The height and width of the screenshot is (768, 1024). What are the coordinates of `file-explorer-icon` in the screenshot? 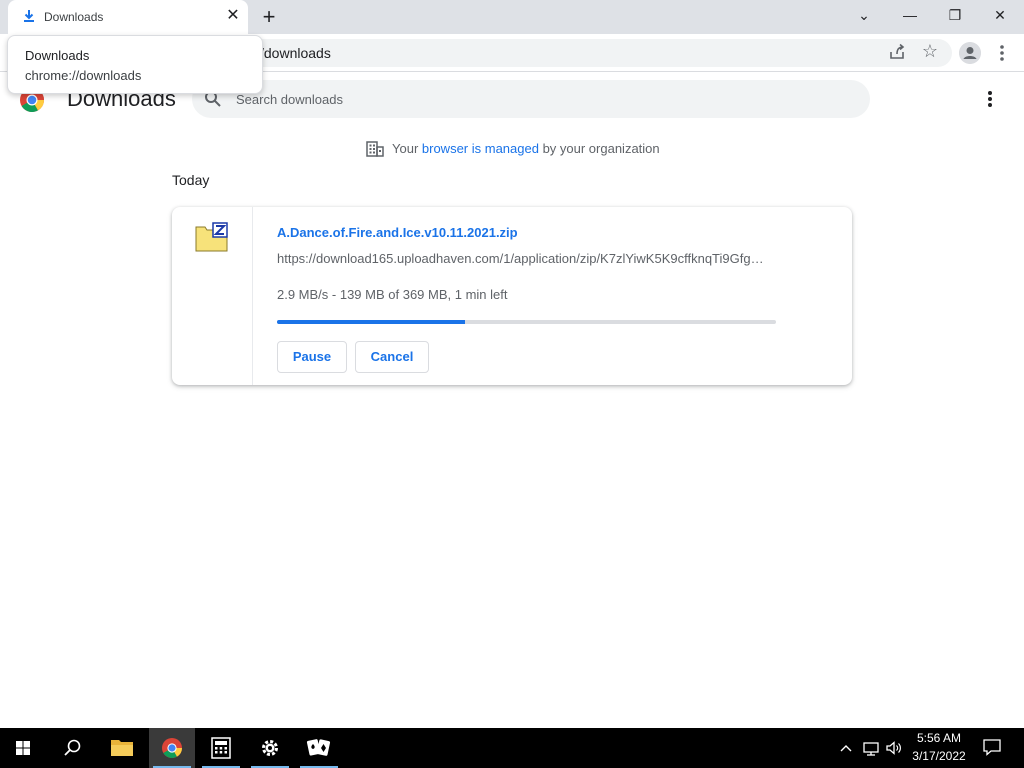 It's located at (122, 748).